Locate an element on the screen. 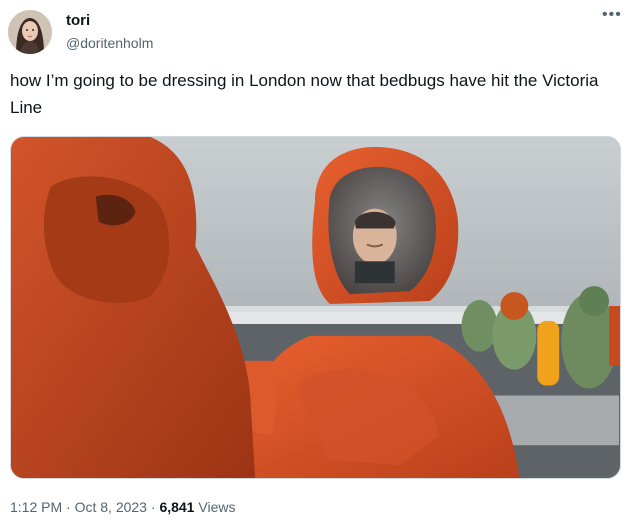  avatar-image is located at coordinates (30, 32).